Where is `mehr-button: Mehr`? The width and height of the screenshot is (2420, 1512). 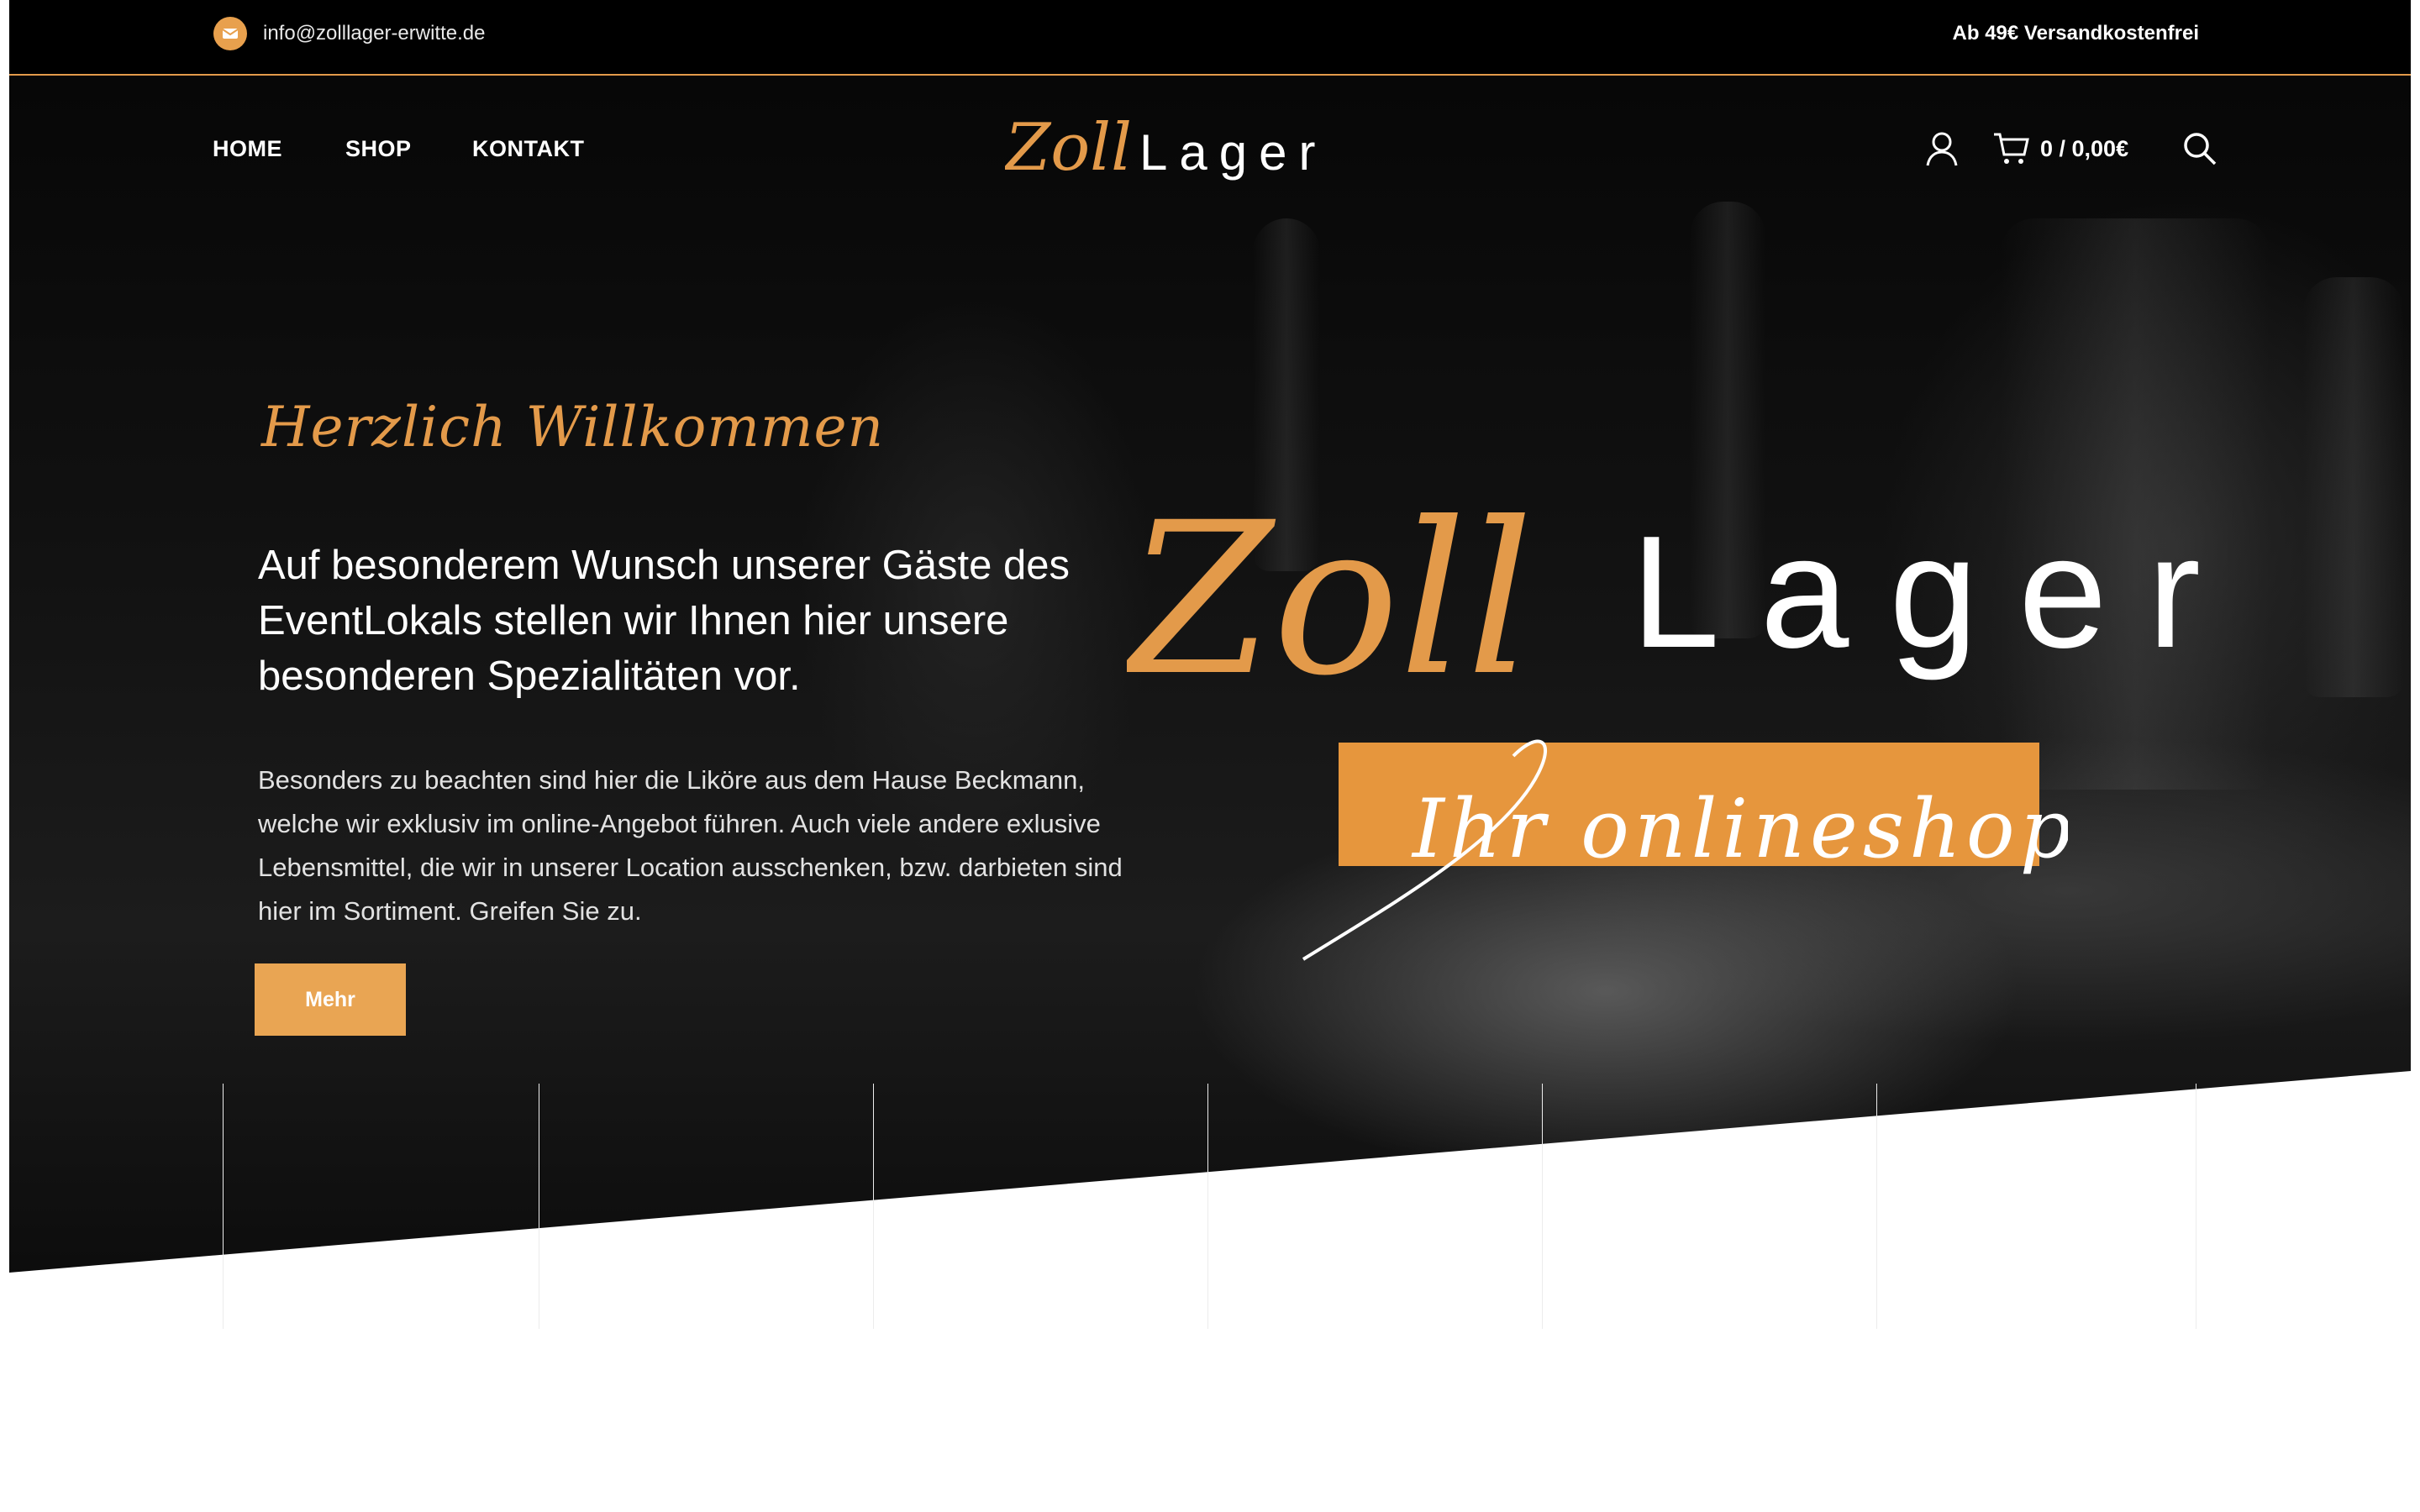
mehr-button: Mehr is located at coordinates (330, 999).